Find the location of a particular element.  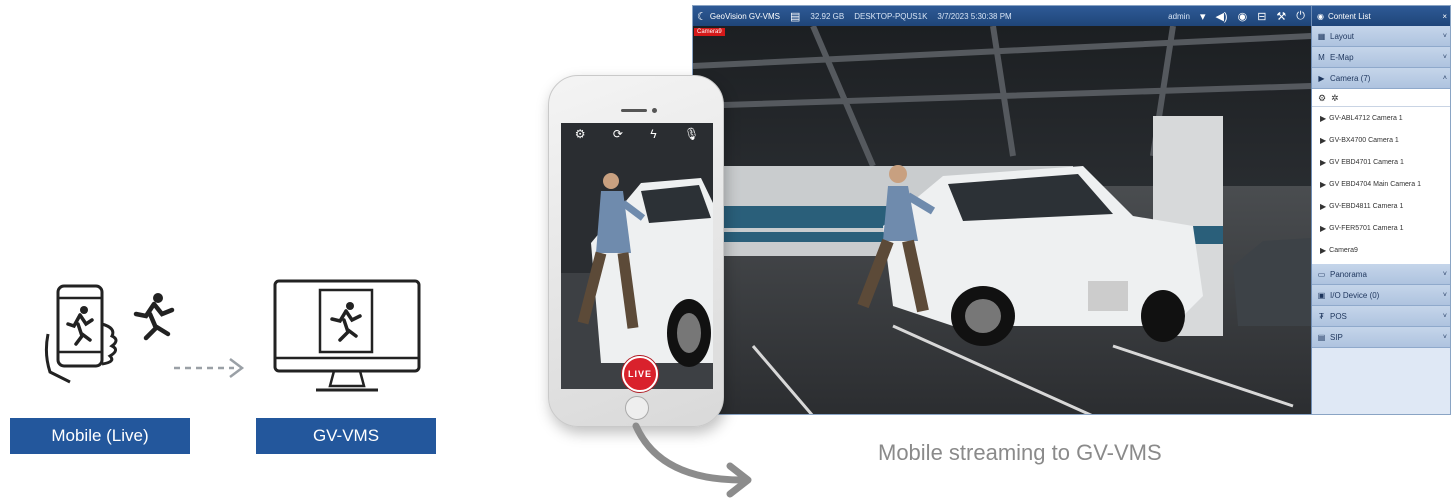

camera-item-label: GV EBD4701 Camera 1 is located at coordinates (1366, 162).